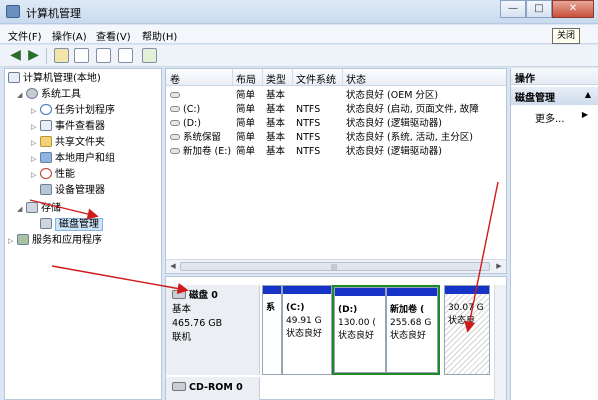  Describe the element at coordinates (175, 109) in the screenshot. I see `volume-icon` at that location.